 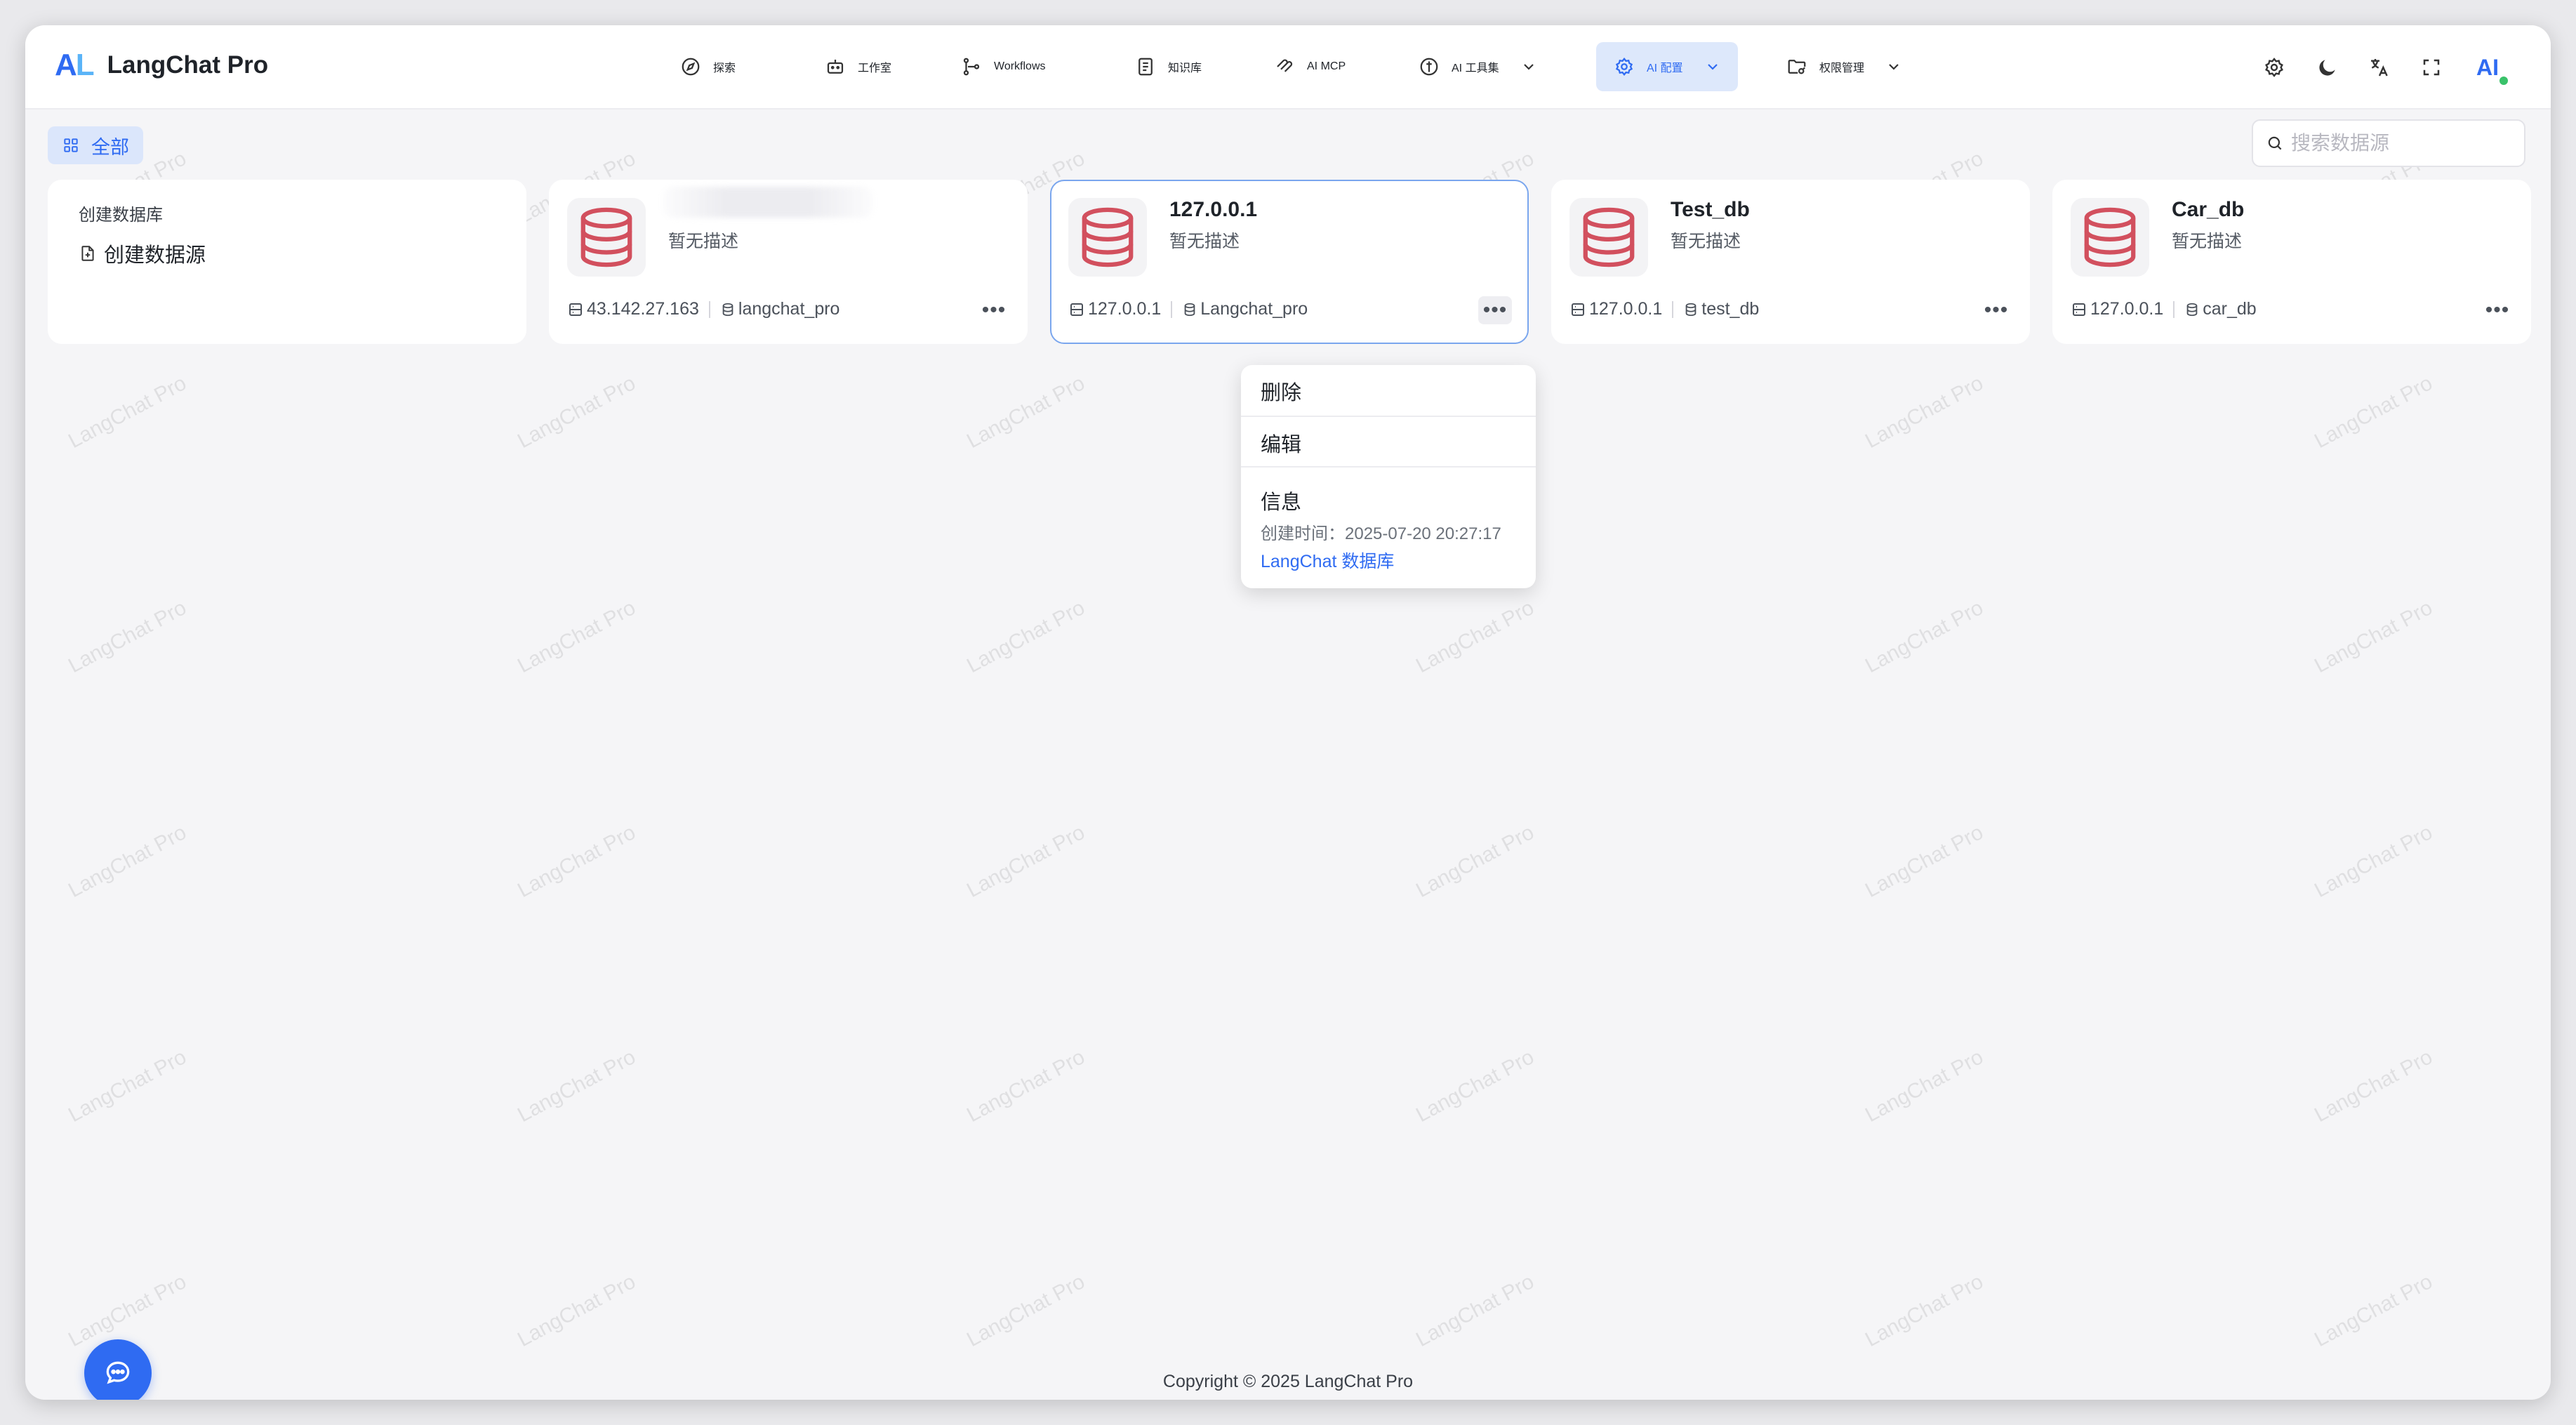 I want to click on datasource-meta: 43.142.27.163 langchat_pro, so click(x=703, y=309).